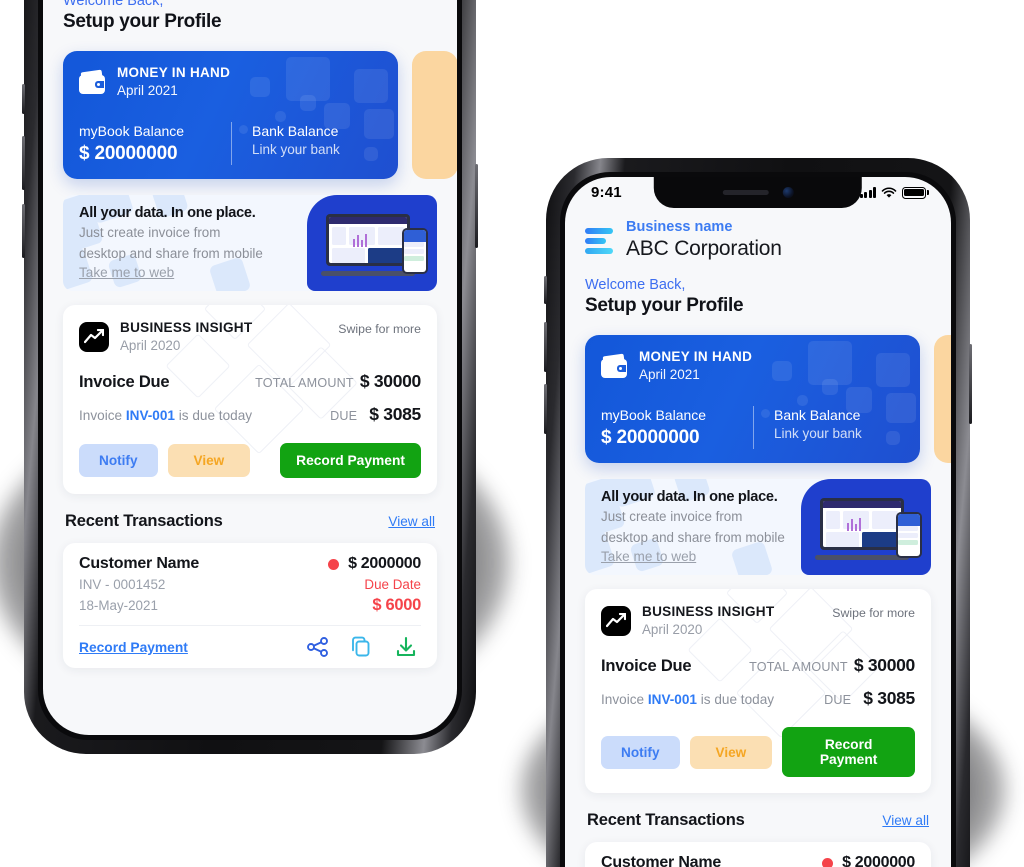  I want to click on insight-period: April 2020, so click(150, 345).